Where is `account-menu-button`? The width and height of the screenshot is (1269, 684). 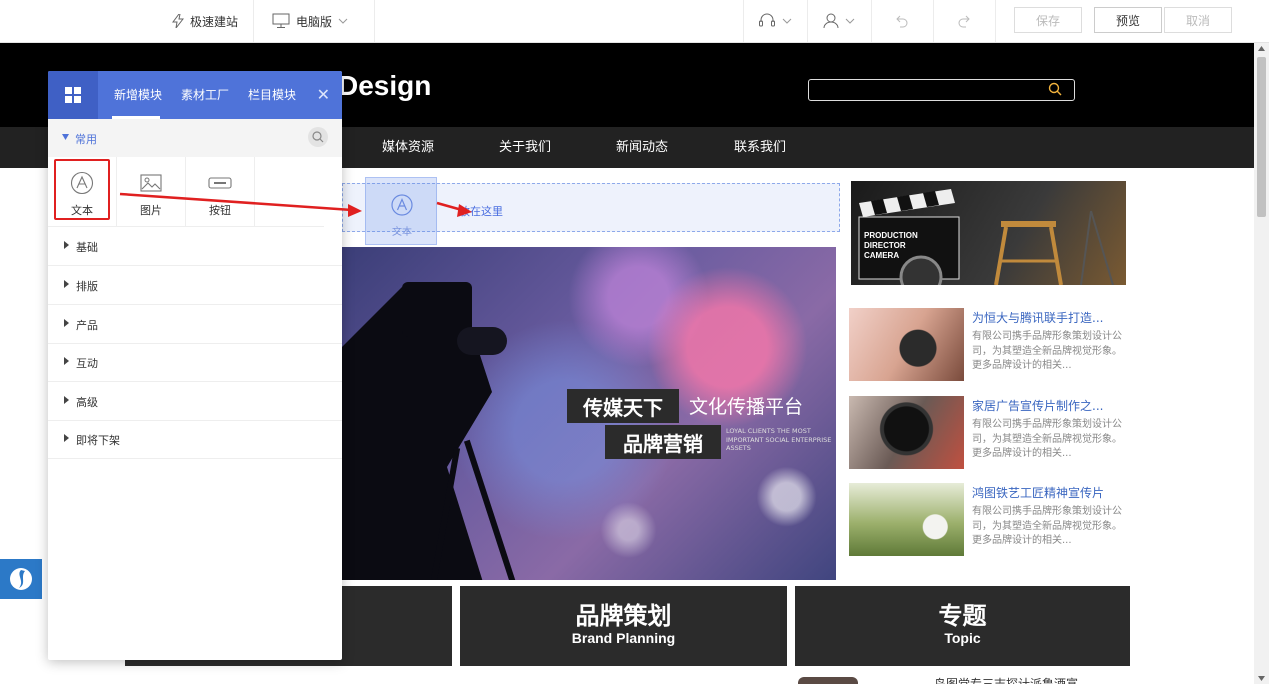 account-menu-button is located at coordinates (839, 21).